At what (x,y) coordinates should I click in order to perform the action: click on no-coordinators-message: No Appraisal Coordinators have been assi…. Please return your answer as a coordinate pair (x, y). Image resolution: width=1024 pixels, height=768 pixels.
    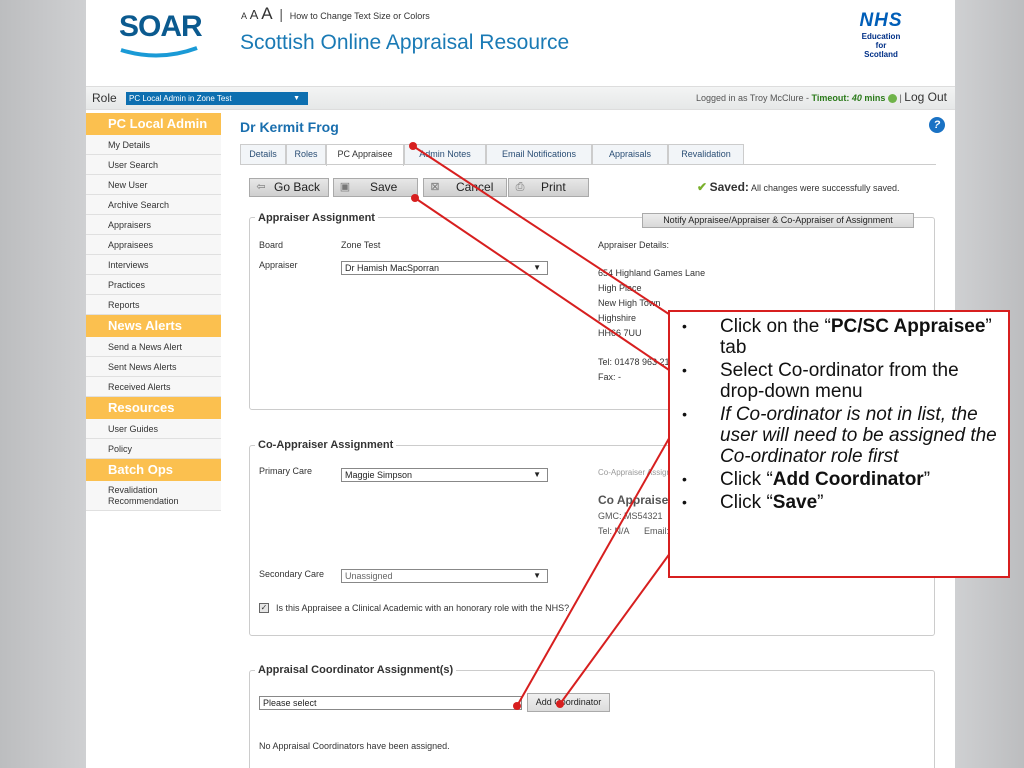
    Looking at the image, I should click on (354, 746).